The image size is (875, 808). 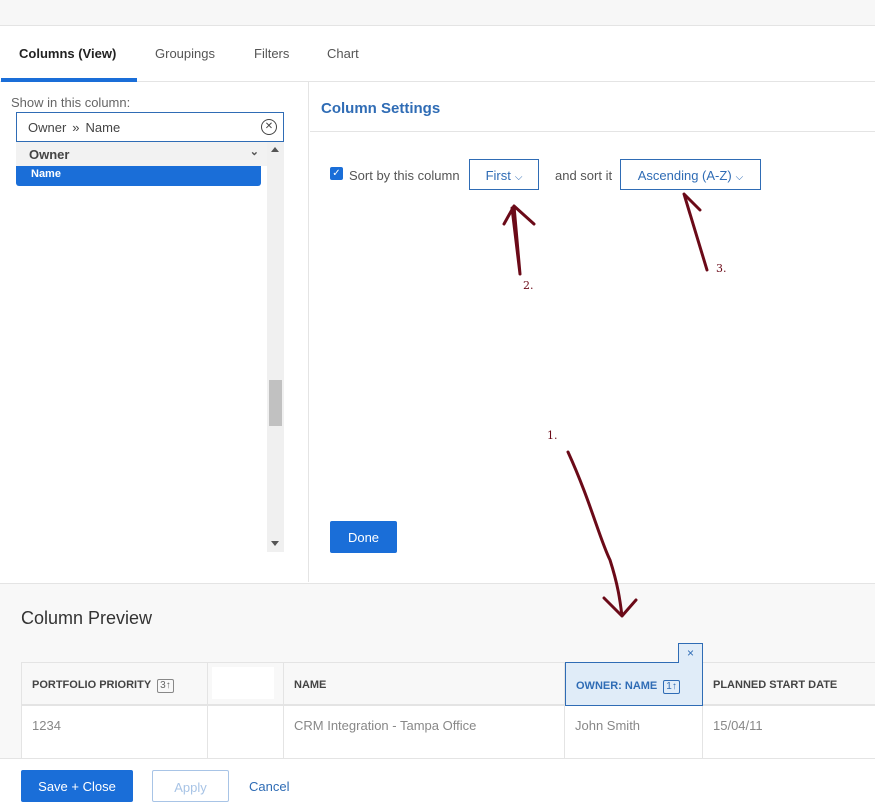 What do you see at coordinates (310, 685) in the screenshot?
I see `column-header-label: NAME` at bounding box center [310, 685].